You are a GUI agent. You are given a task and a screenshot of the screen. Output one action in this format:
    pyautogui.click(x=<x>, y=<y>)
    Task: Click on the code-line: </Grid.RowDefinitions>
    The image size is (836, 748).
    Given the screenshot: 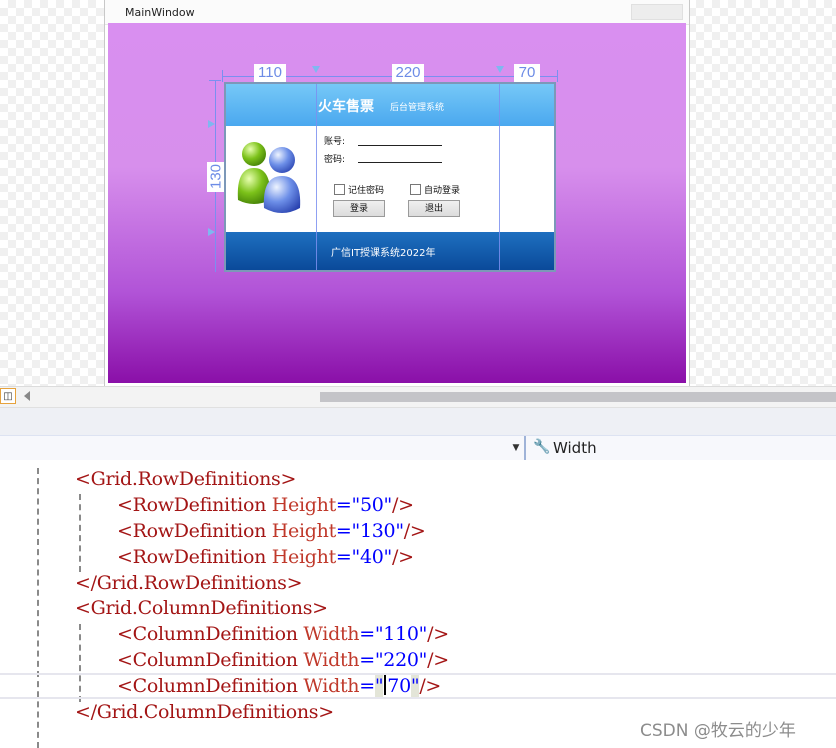 What is the action you would take?
    pyautogui.click(x=189, y=583)
    